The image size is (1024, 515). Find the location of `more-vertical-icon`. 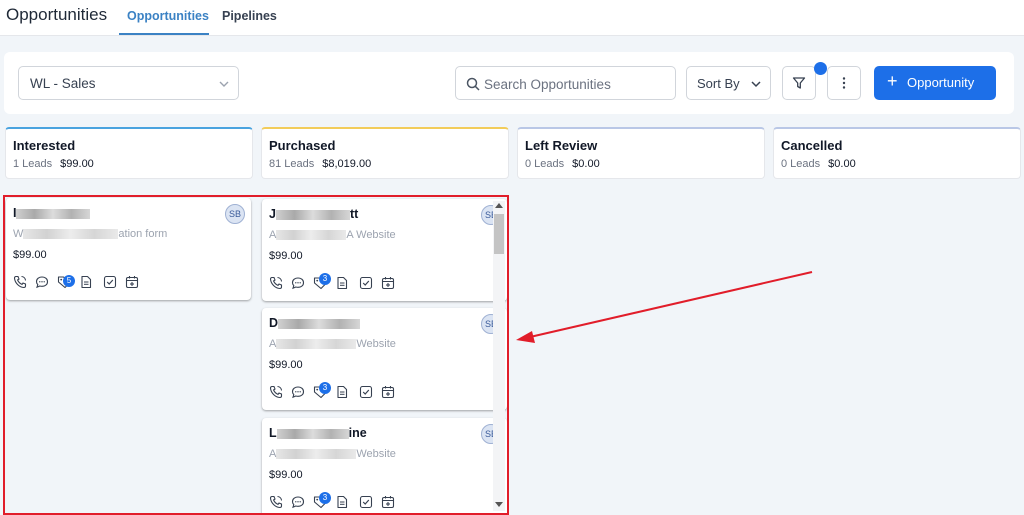

more-vertical-icon is located at coordinates (844, 83).